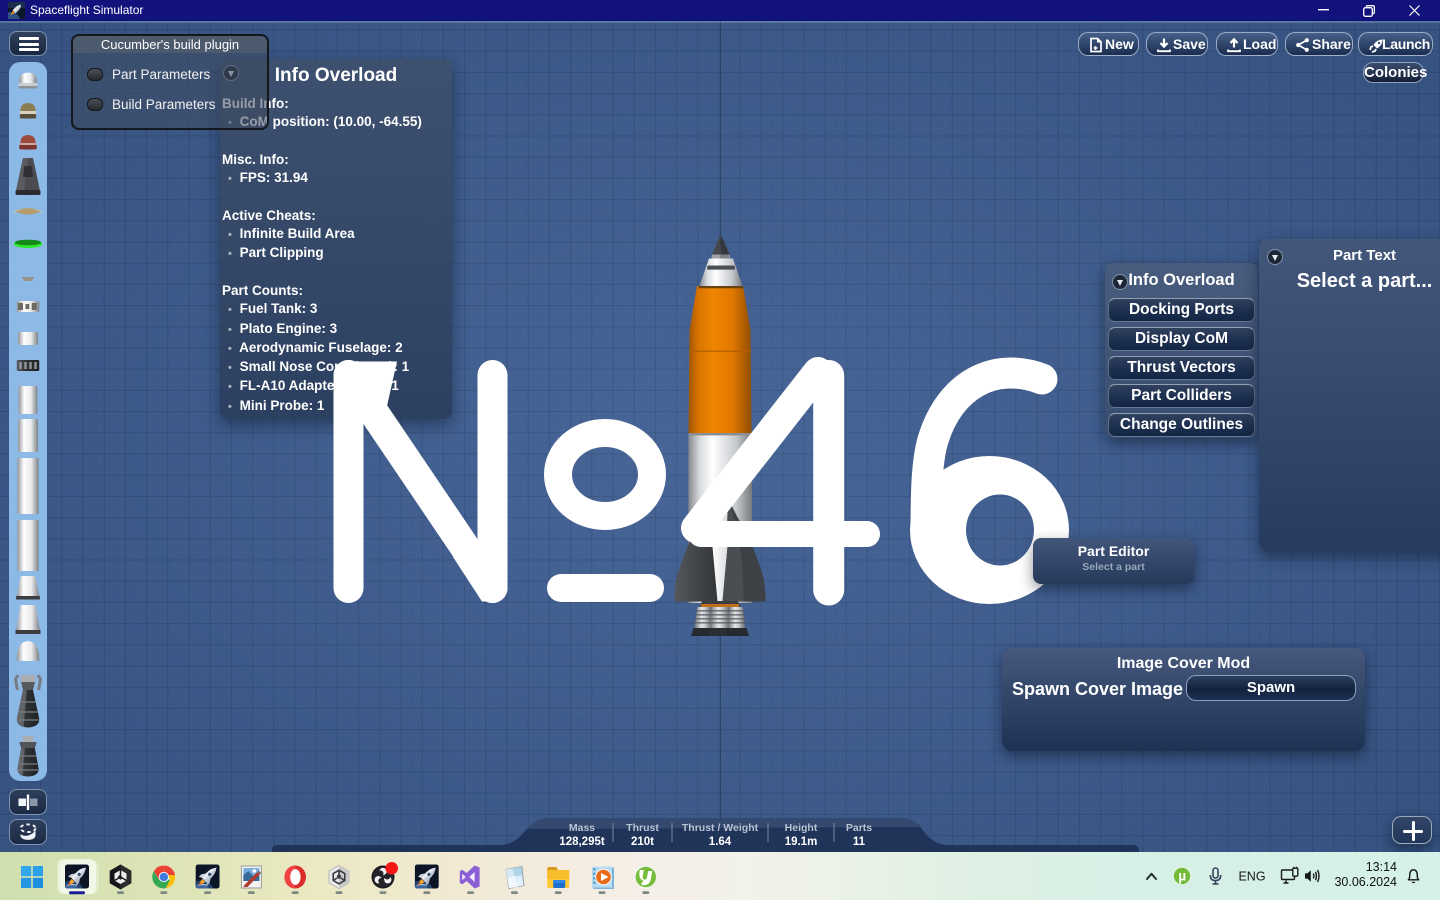 The width and height of the screenshot is (1440, 900). What do you see at coordinates (1182, 876) in the screenshot?
I see `svg-text: µ` at bounding box center [1182, 876].